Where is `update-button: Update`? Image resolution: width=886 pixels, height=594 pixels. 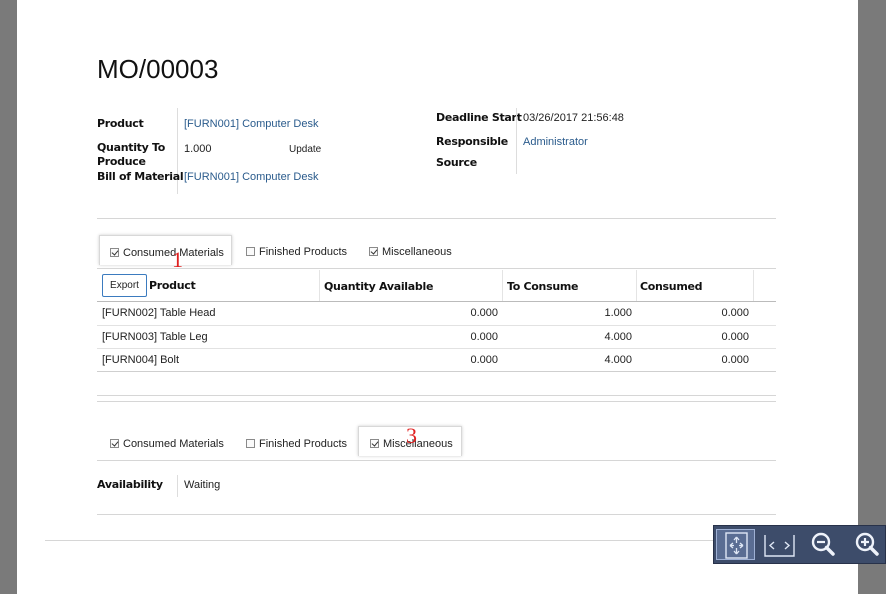
update-button: Update is located at coordinates (305, 149).